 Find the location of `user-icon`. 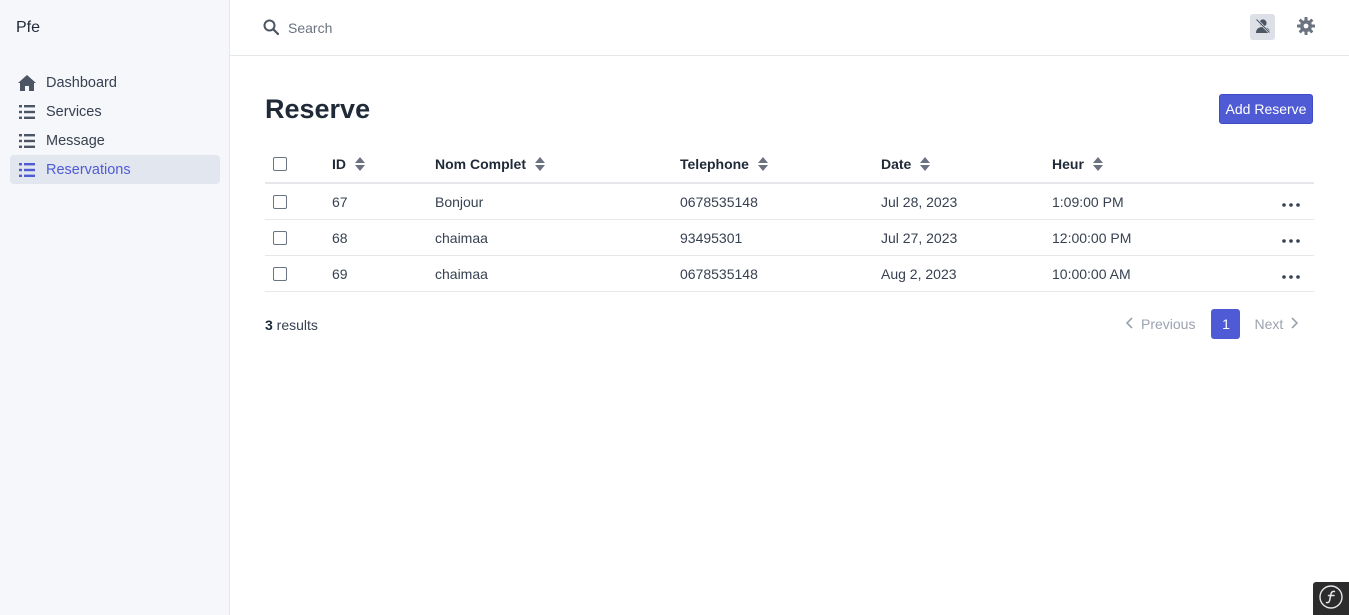

user-icon is located at coordinates (1262, 27).